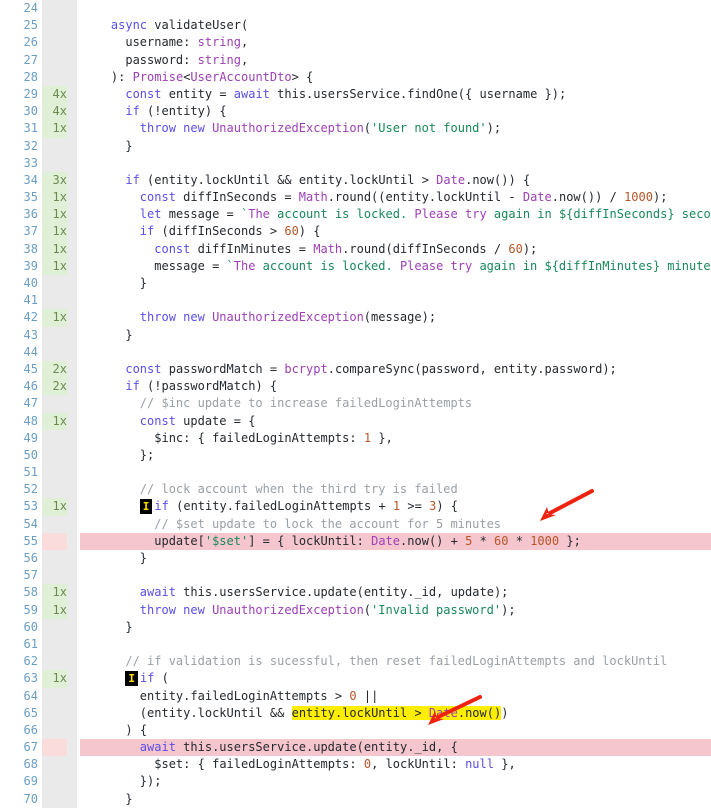 This screenshot has height=808, width=711. What do you see at coordinates (212, 76) in the screenshot?
I see `code-line: ): Promise<UserAccountDto> {` at bounding box center [212, 76].